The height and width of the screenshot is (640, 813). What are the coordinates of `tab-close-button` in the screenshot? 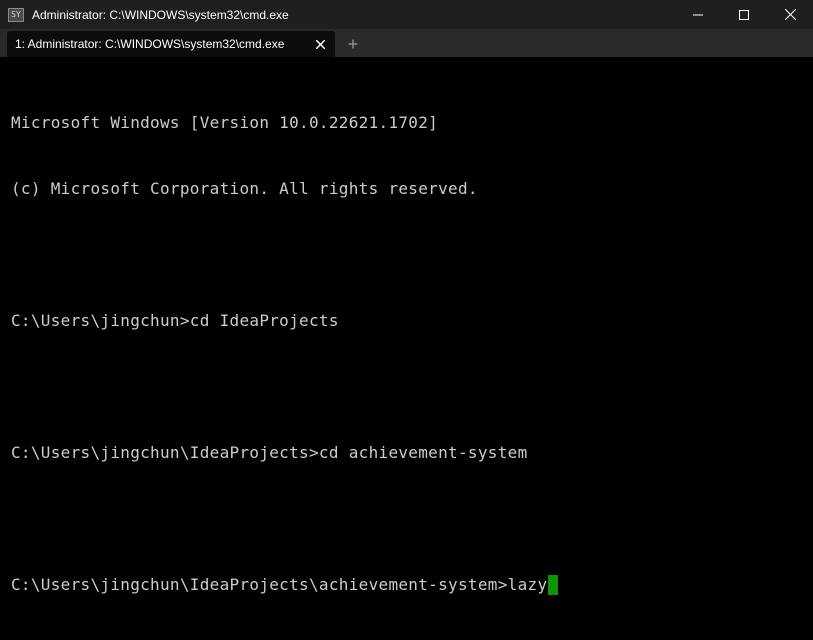 It's located at (320, 44).